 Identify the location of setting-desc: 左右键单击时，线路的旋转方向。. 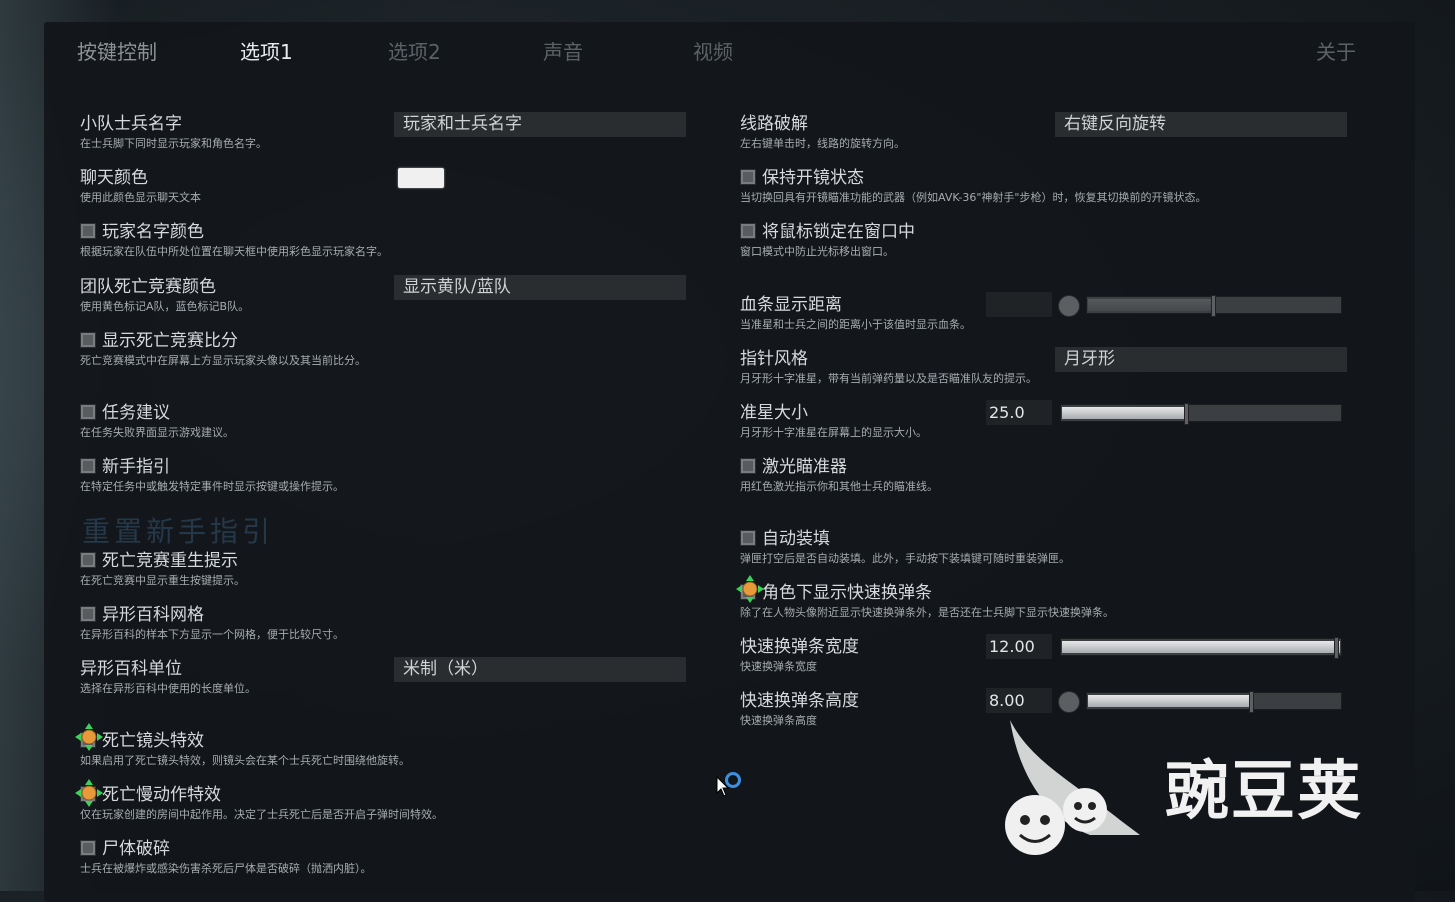
(822, 143).